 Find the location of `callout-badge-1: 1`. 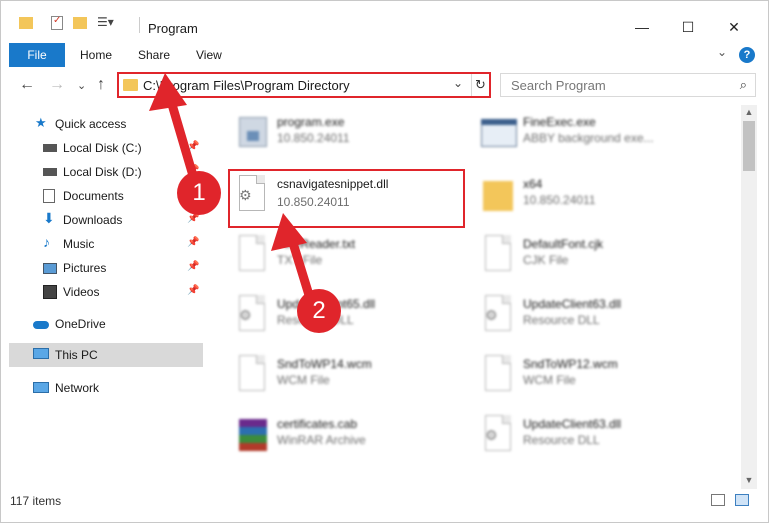

callout-badge-1: 1 is located at coordinates (199, 193).